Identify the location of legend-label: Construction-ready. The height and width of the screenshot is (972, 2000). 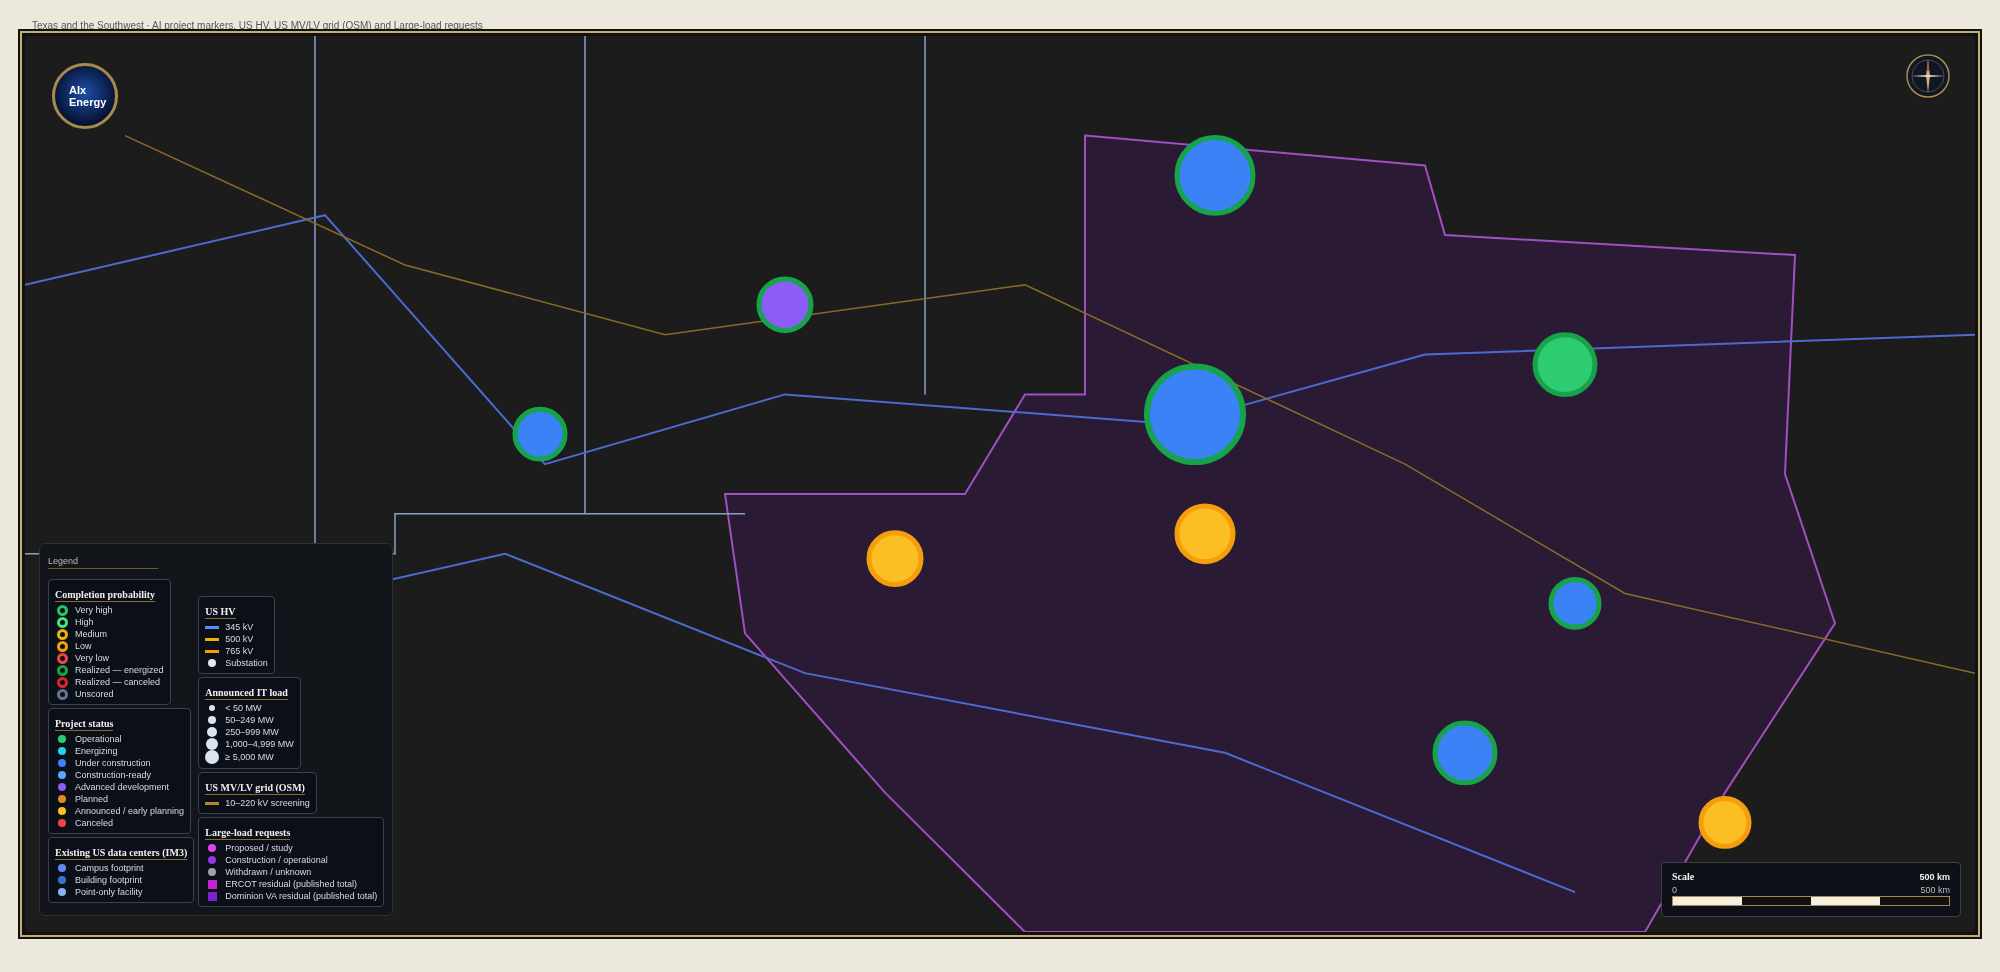
(113, 775).